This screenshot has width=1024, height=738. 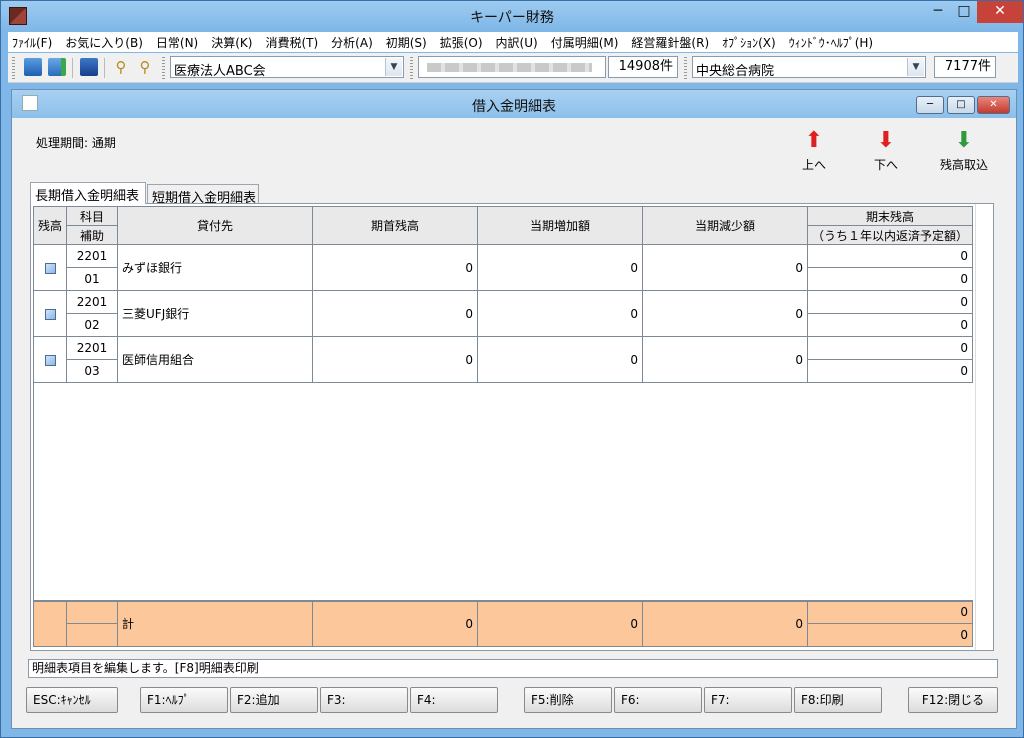 I want to click on f8-print-button: F8:印刷, so click(x=838, y=700).